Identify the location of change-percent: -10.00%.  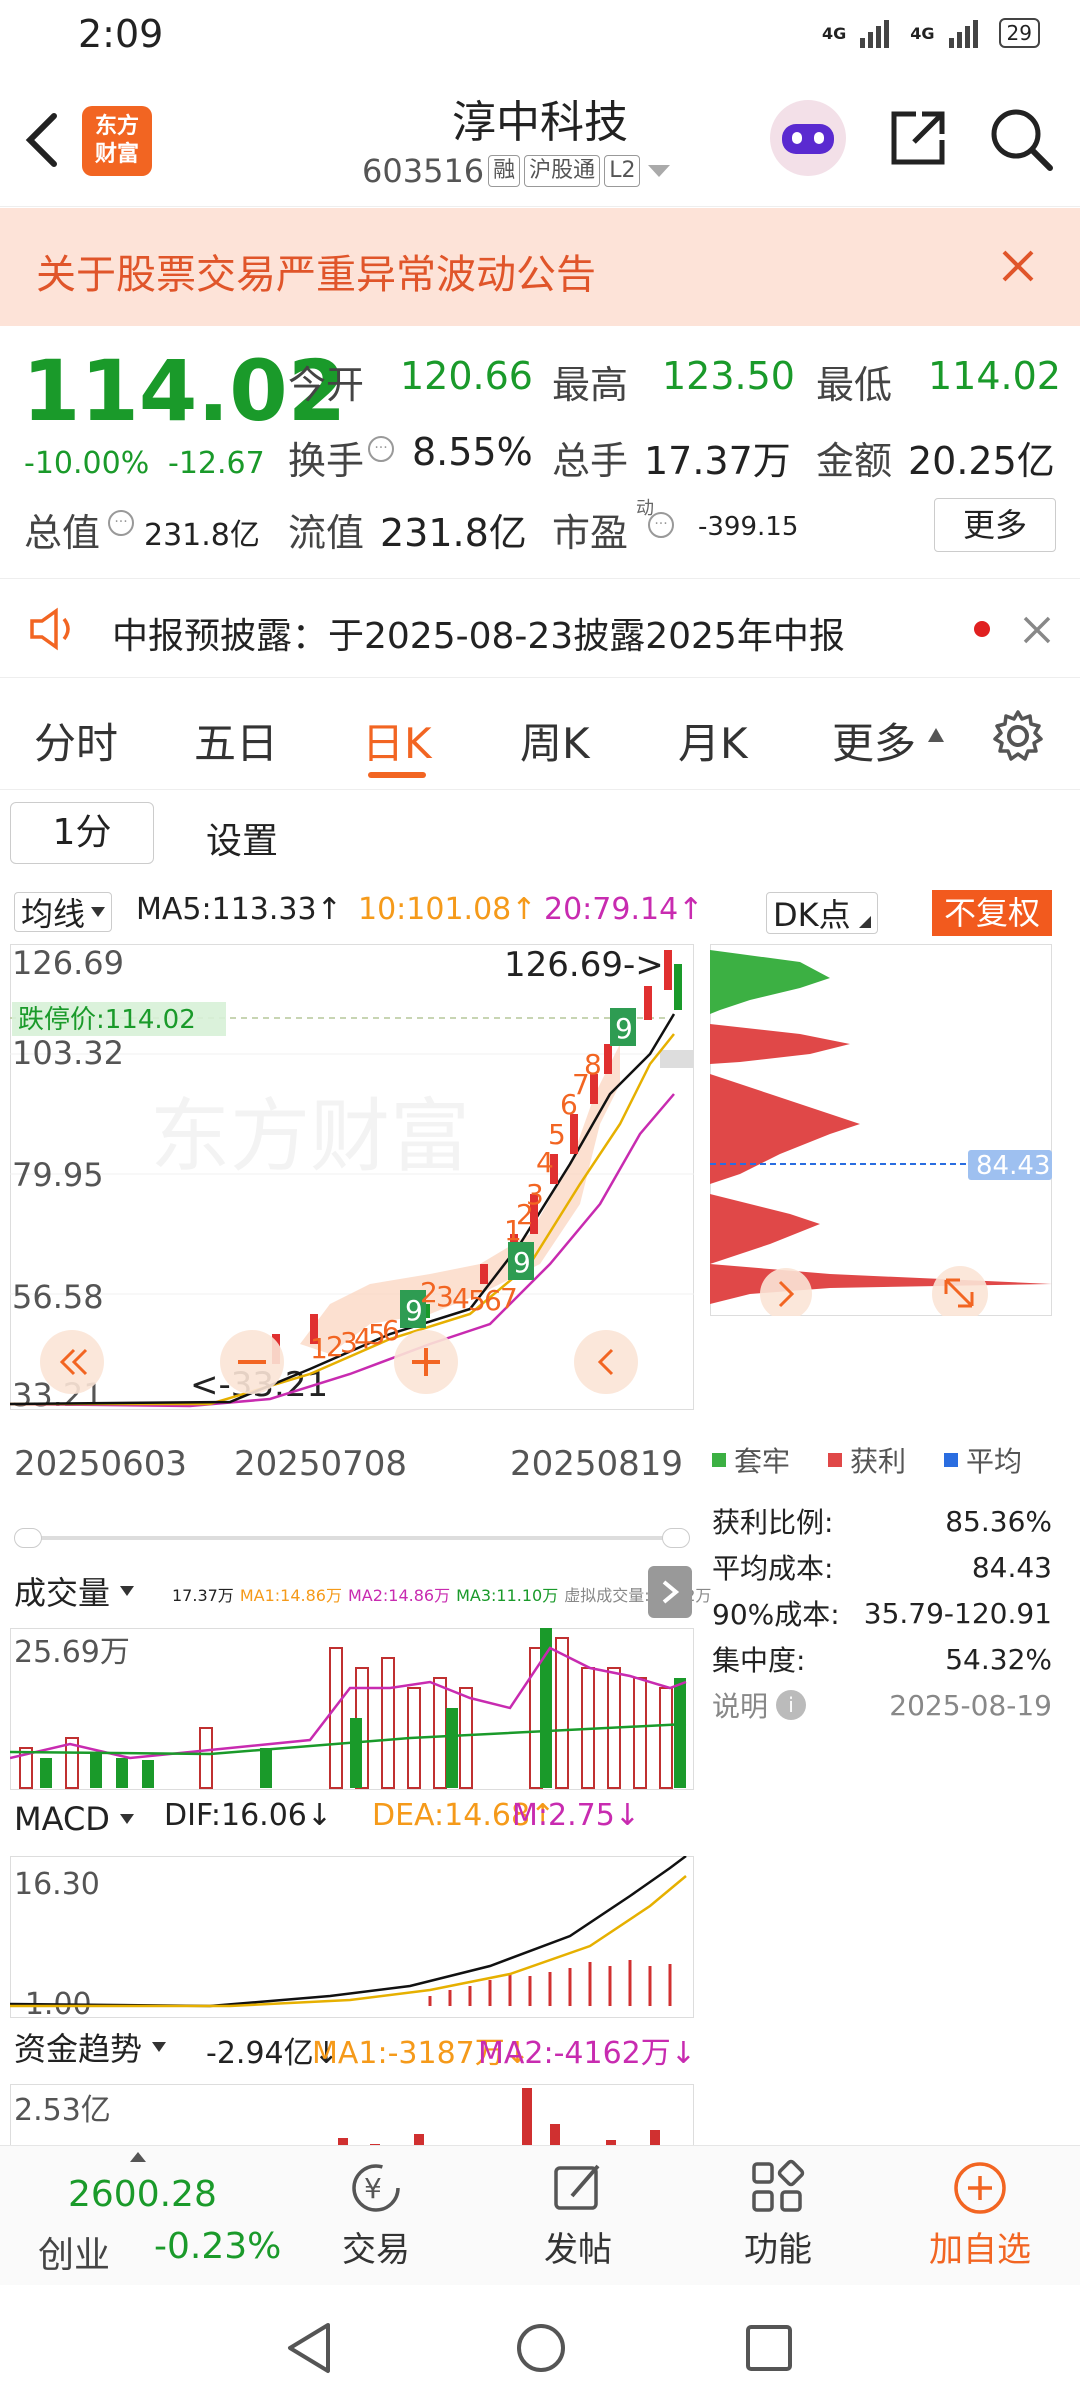
(87, 463).